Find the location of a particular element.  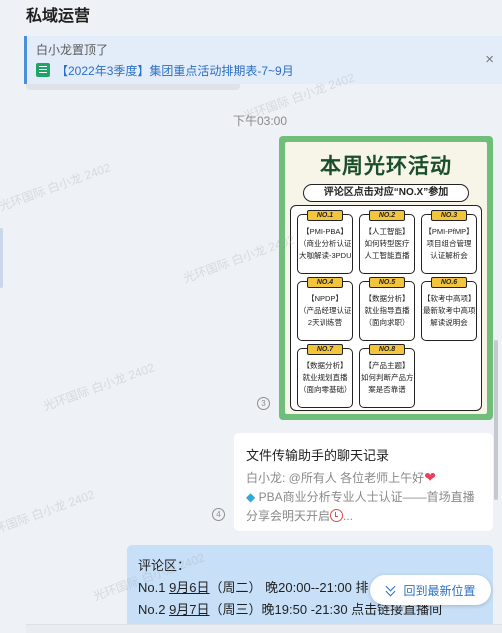

alarm-clock-icon is located at coordinates (337, 515).